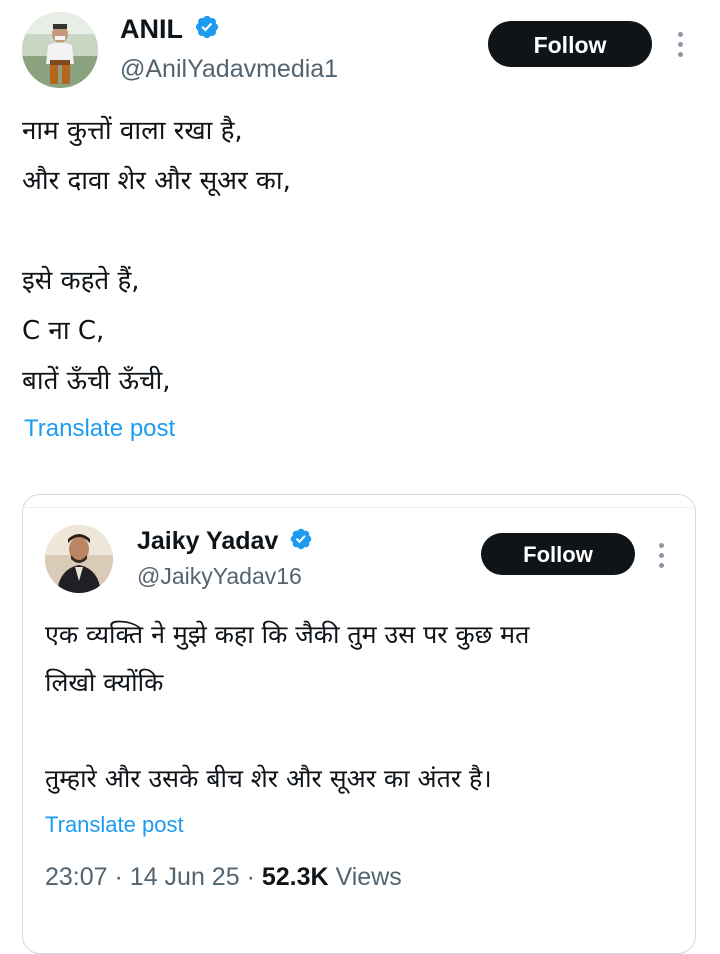 This screenshot has height=954, width=720. I want to click on post-text-line, so click(352, 231).